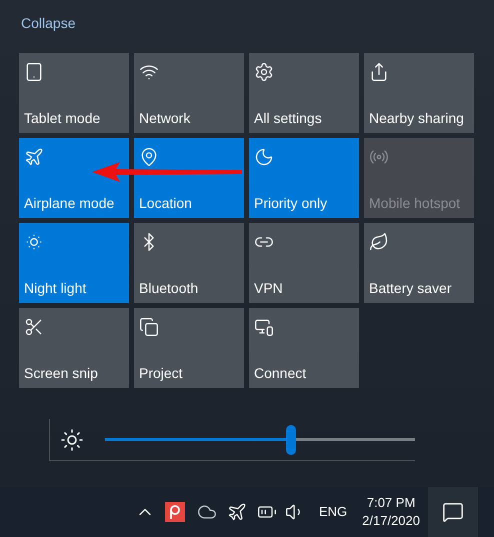 Image resolution: width=494 pixels, height=537 pixels. What do you see at coordinates (419, 93) in the screenshot?
I see `quick-action-tile: Nearby sharing` at bounding box center [419, 93].